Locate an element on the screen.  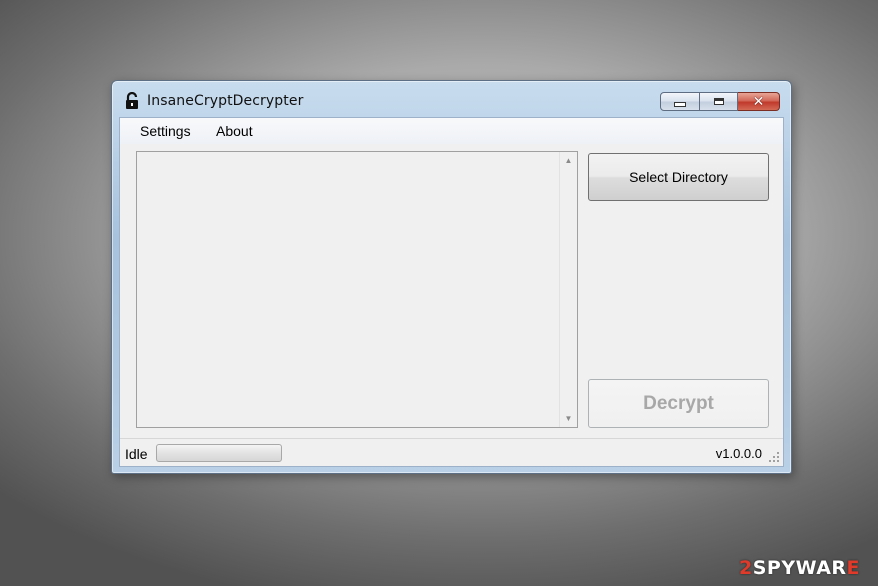
caption-buttons: ✕ is located at coordinates (720, 101).